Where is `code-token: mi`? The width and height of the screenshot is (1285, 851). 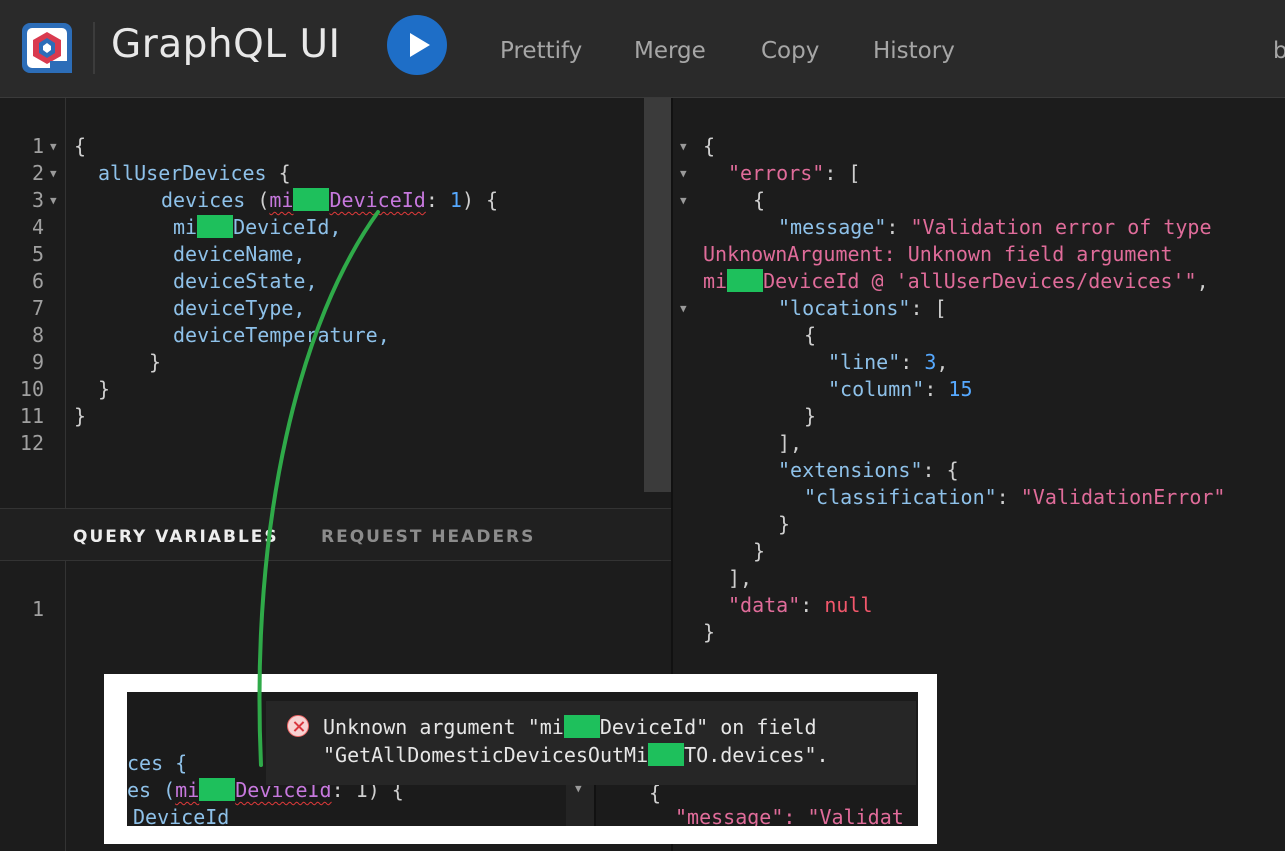
code-token: mi is located at coordinates (281, 200).